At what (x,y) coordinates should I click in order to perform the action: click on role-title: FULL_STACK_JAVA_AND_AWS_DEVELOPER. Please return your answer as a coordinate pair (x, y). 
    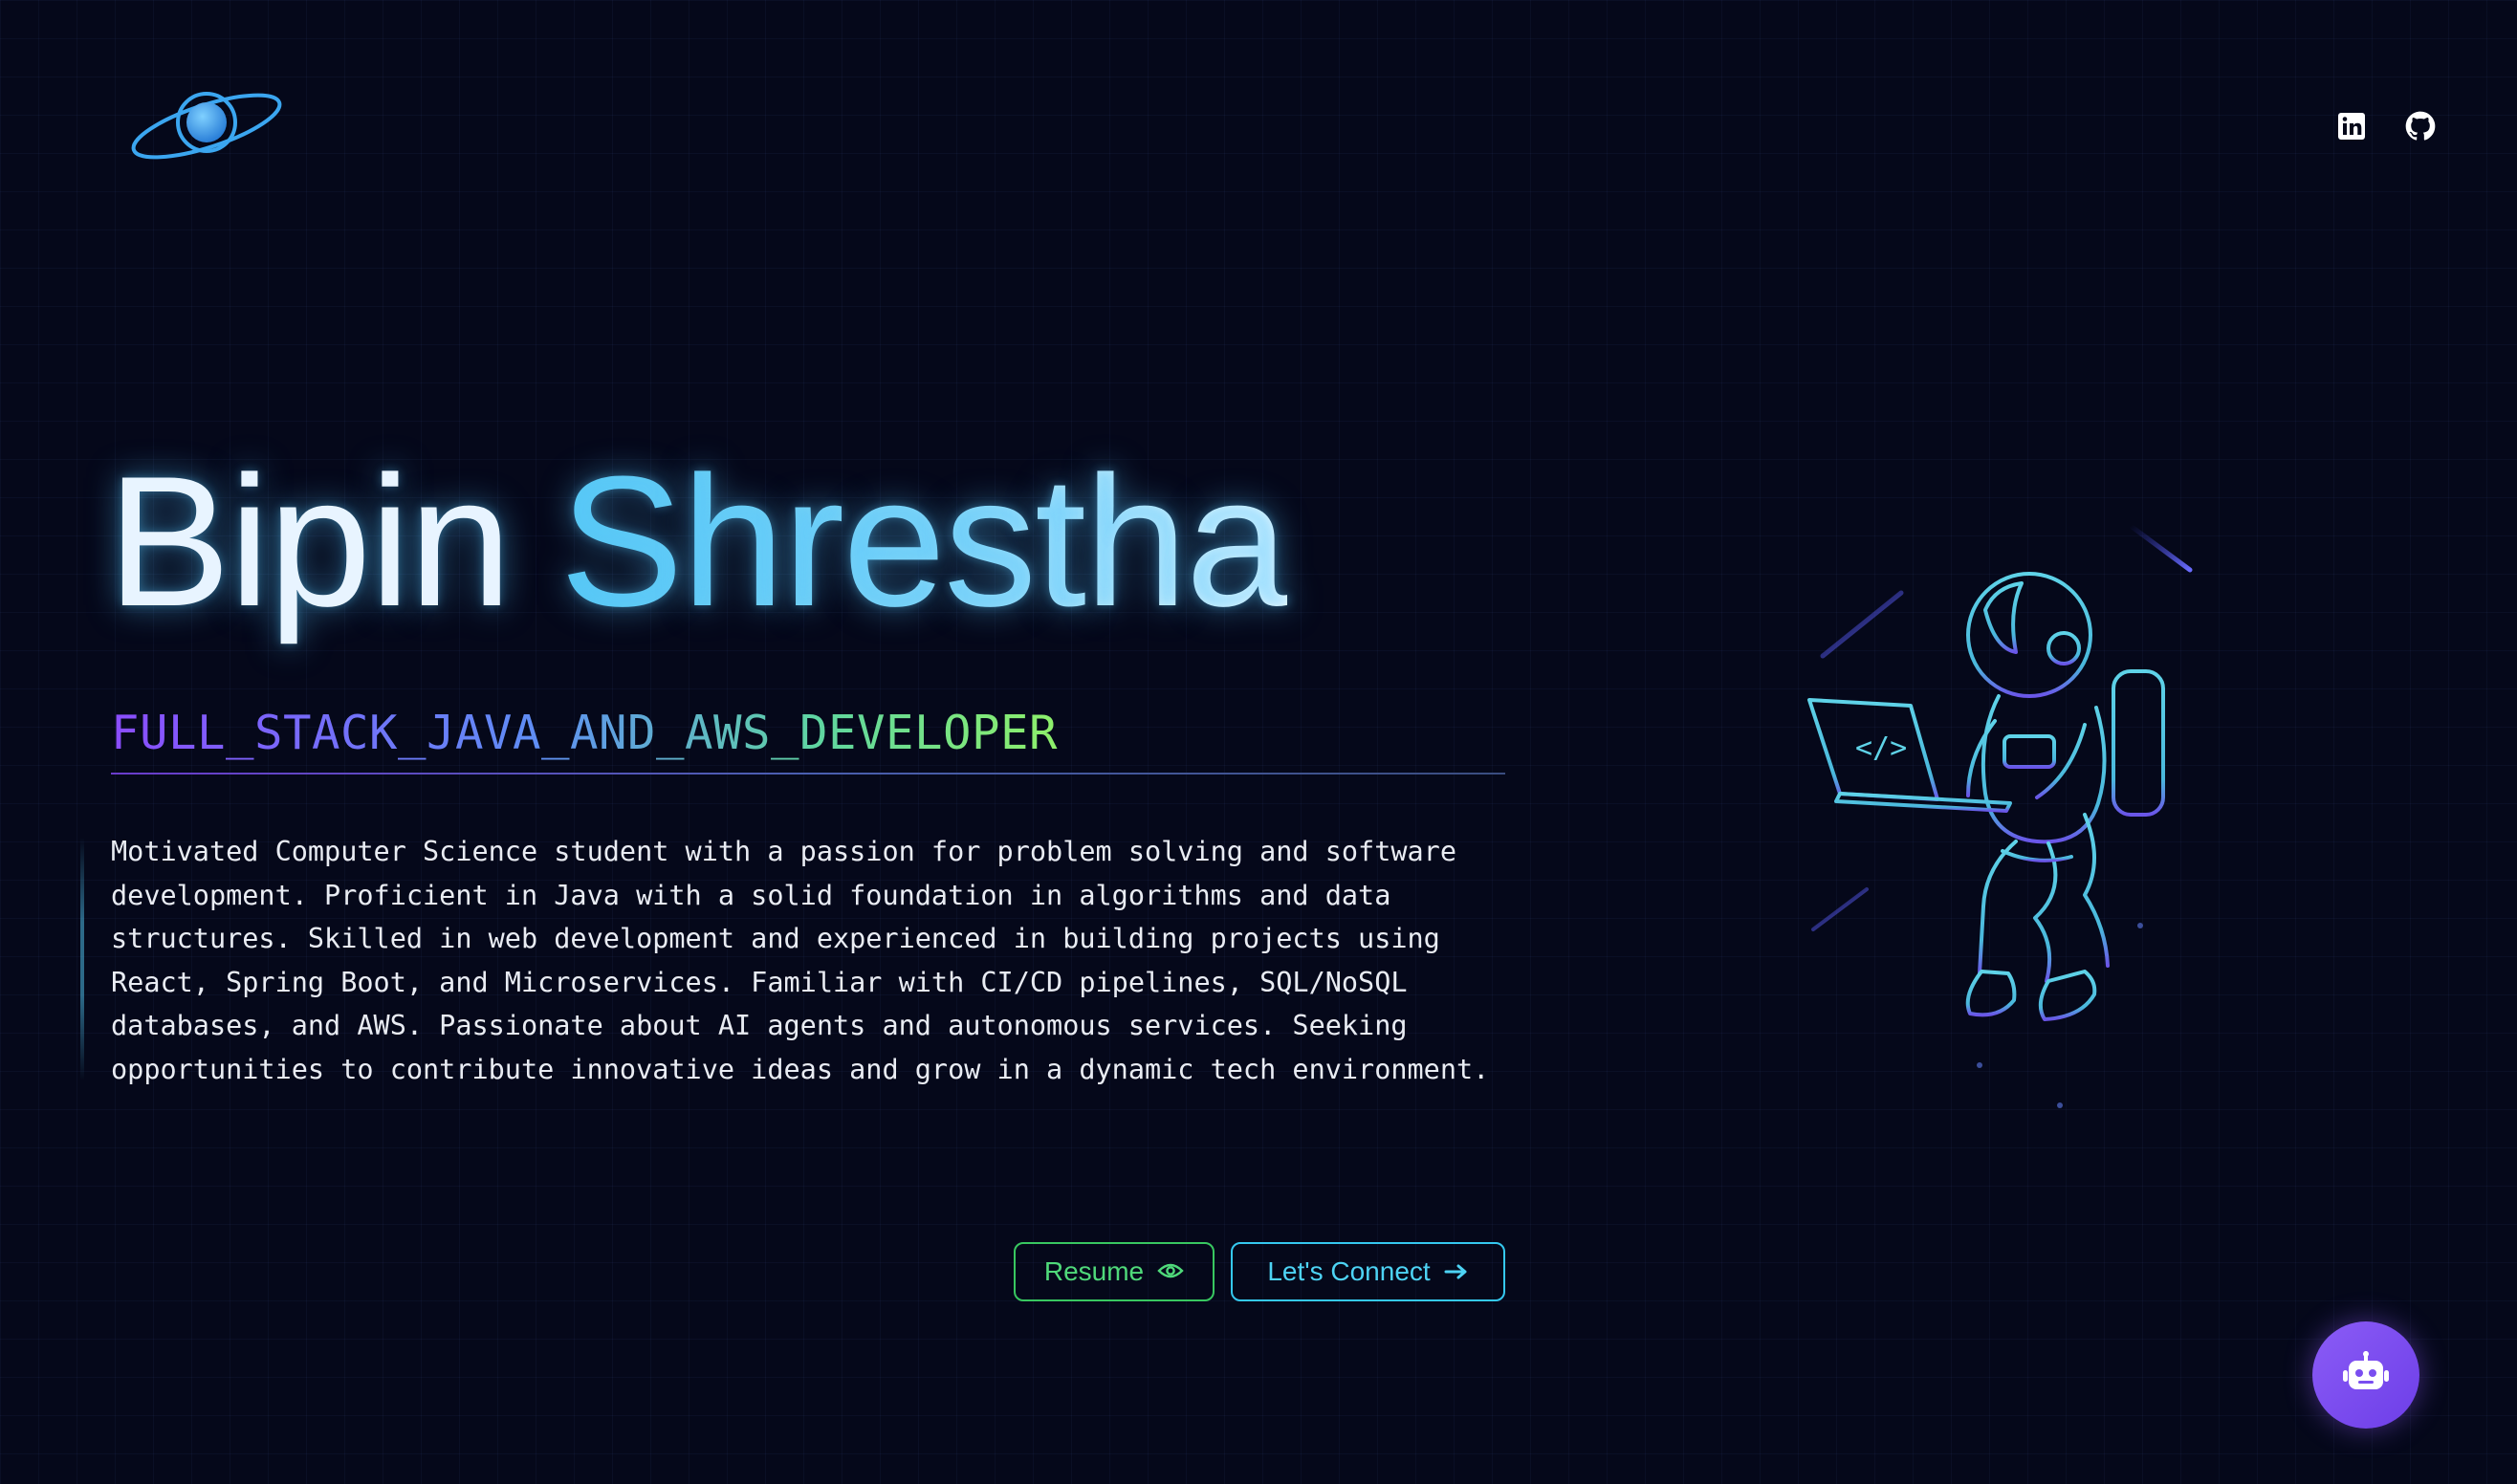
    Looking at the image, I should click on (585, 733).